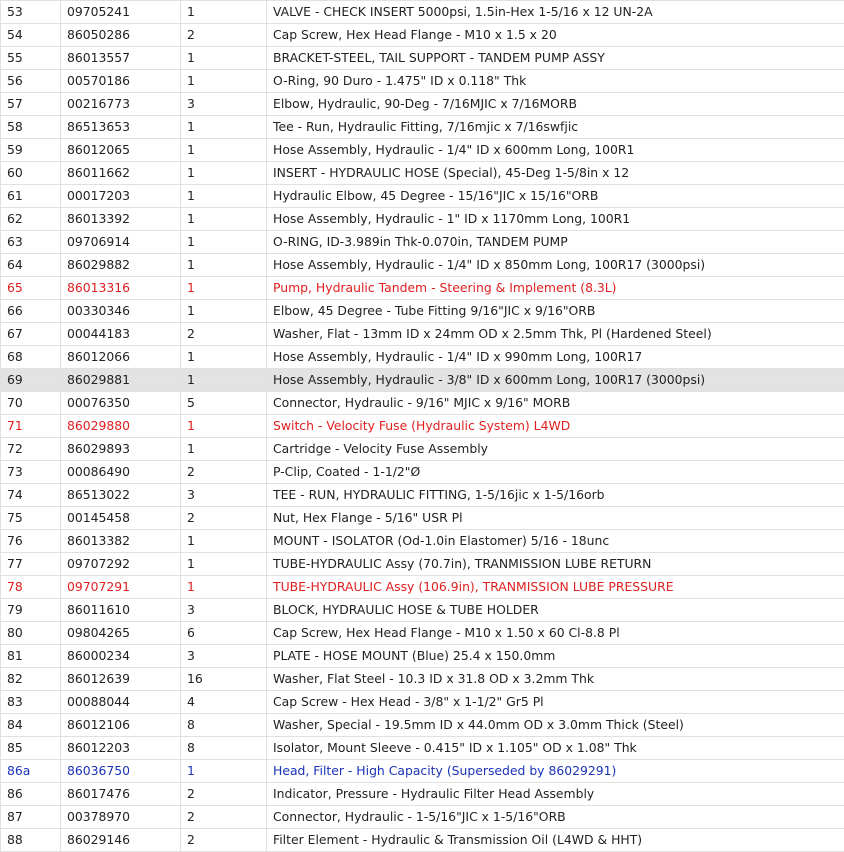 This screenshot has height=852, width=844. Describe the element at coordinates (121, 357) in the screenshot. I see `part-number-cell: 86012066` at that location.